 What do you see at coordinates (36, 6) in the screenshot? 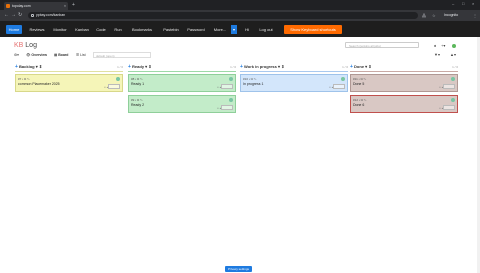
I see `browser-tab: topolay.com ×` at bounding box center [36, 6].